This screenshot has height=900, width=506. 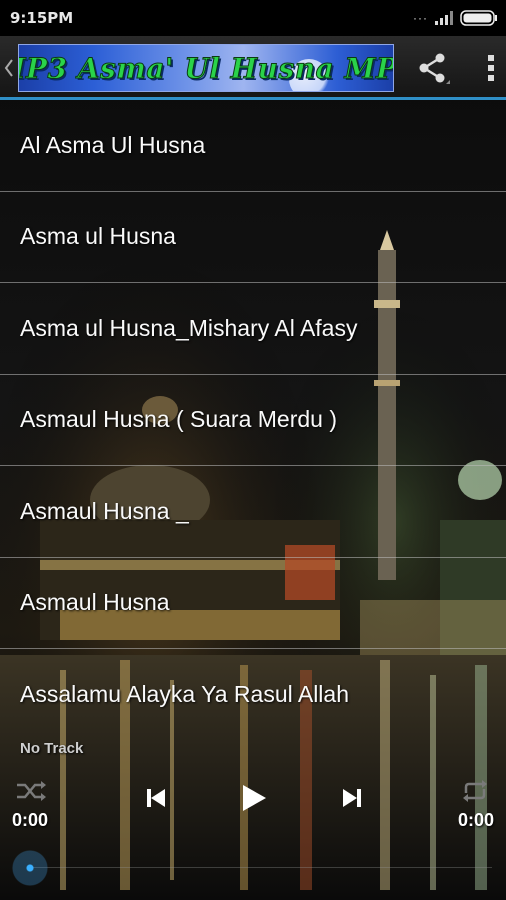 I want to click on overflow-menu-icon, so click(x=491, y=68).